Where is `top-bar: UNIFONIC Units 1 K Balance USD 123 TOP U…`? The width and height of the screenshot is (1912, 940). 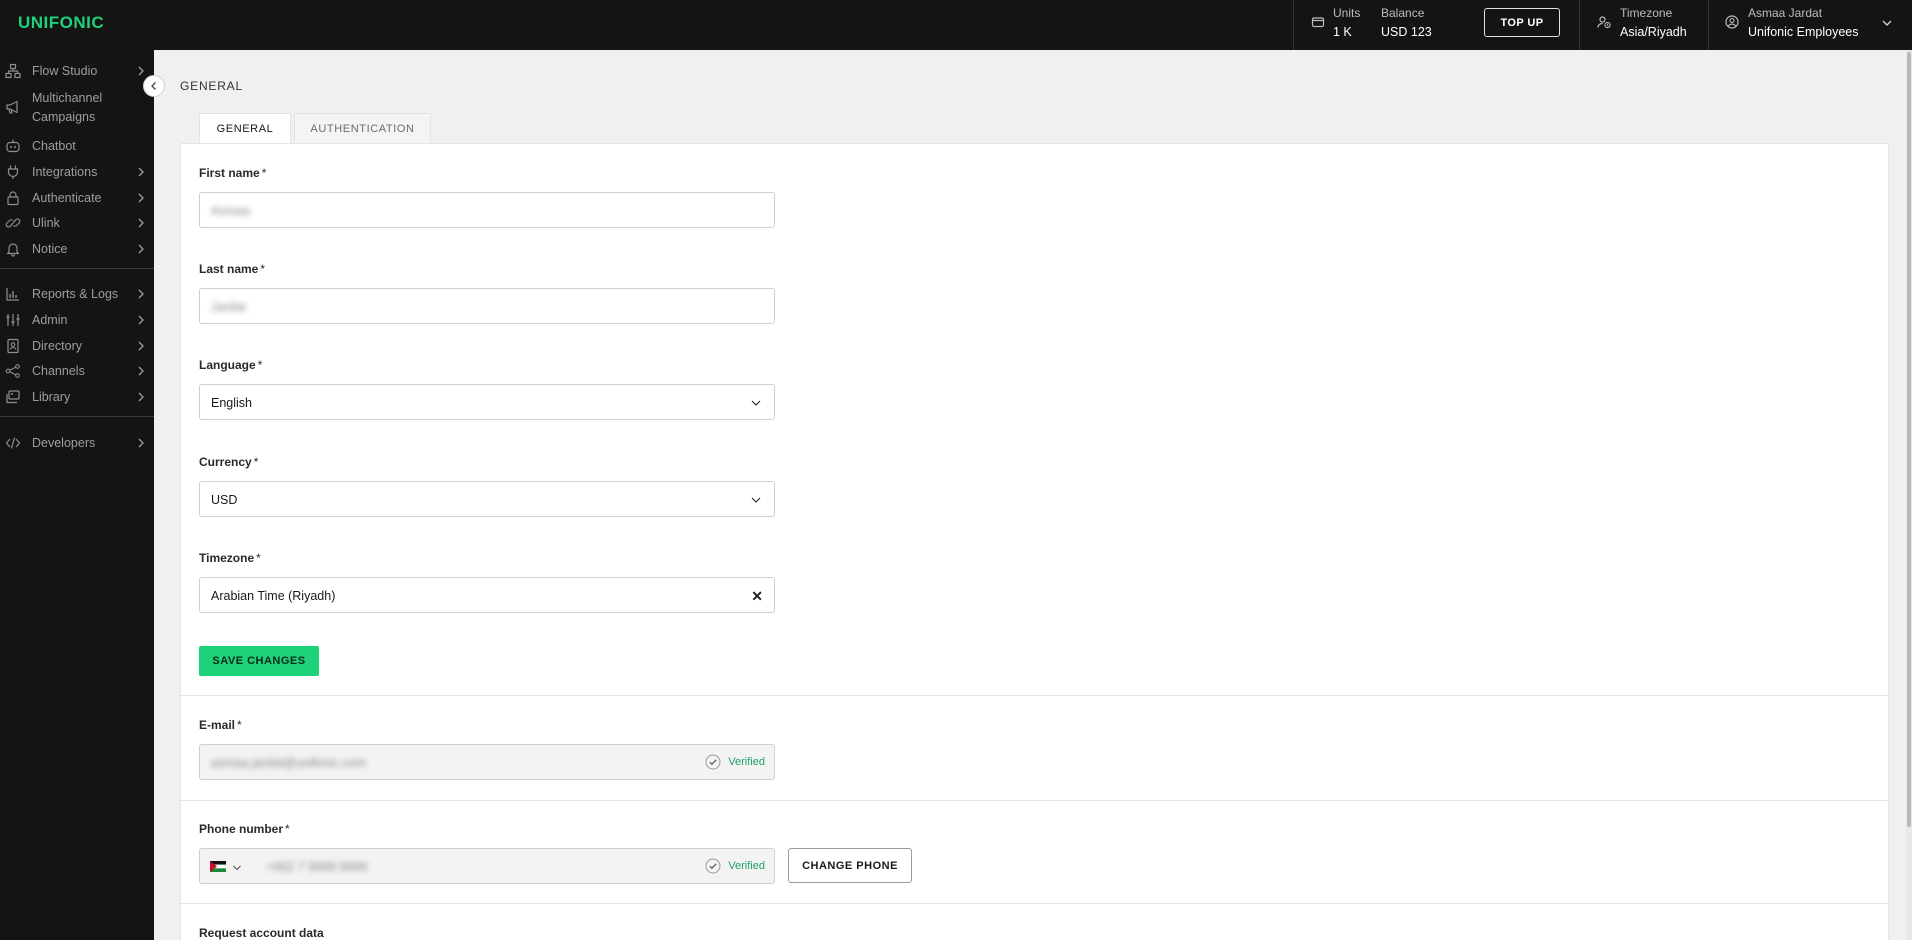
top-bar: UNIFONIC Units 1 K Balance USD 123 TOP U… is located at coordinates (956, 25).